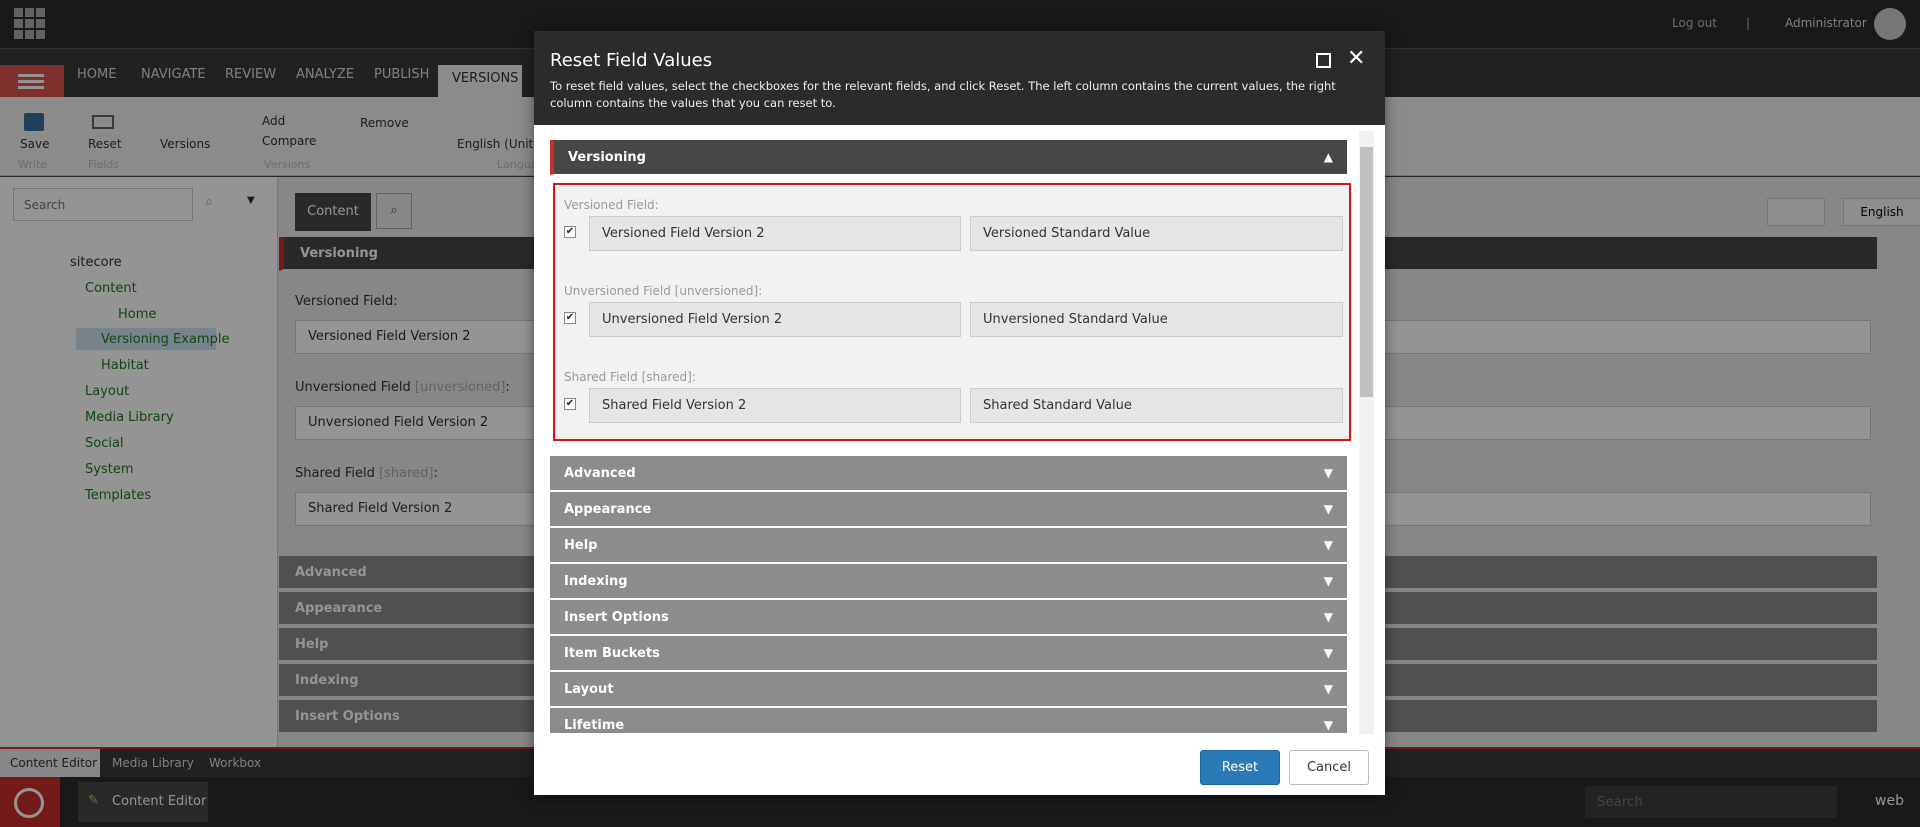 Image resolution: width=1920 pixels, height=827 pixels. Describe the element at coordinates (570, 232) in the screenshot. I see `versioned-checkbox: ✔` at that location.